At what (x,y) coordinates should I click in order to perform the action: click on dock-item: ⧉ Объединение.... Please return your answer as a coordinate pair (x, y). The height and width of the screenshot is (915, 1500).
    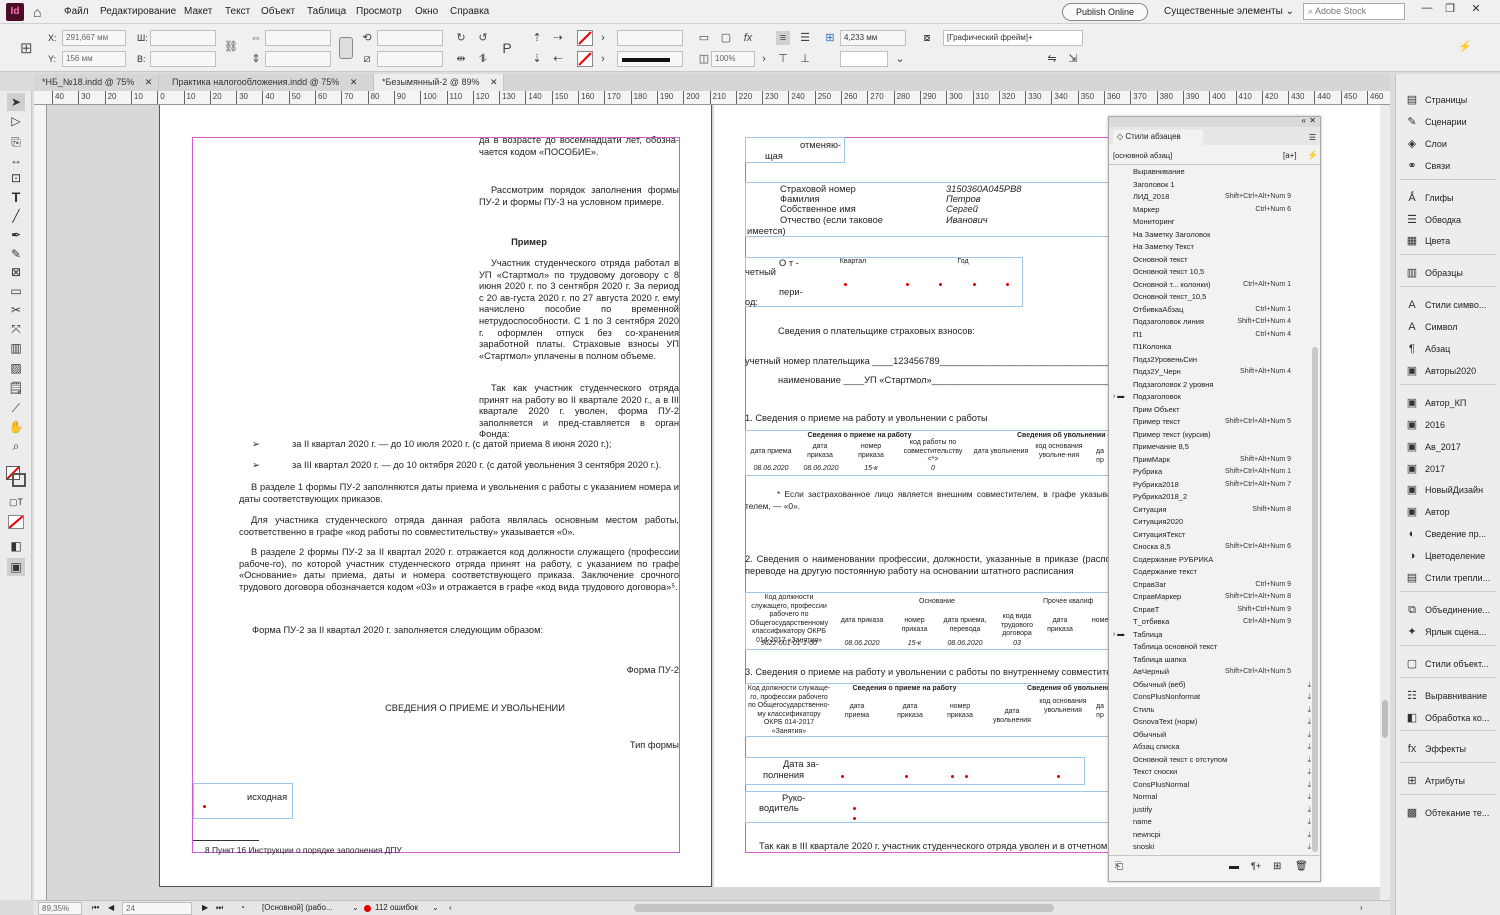
    Looking at the image, I should click on (1451, 610).